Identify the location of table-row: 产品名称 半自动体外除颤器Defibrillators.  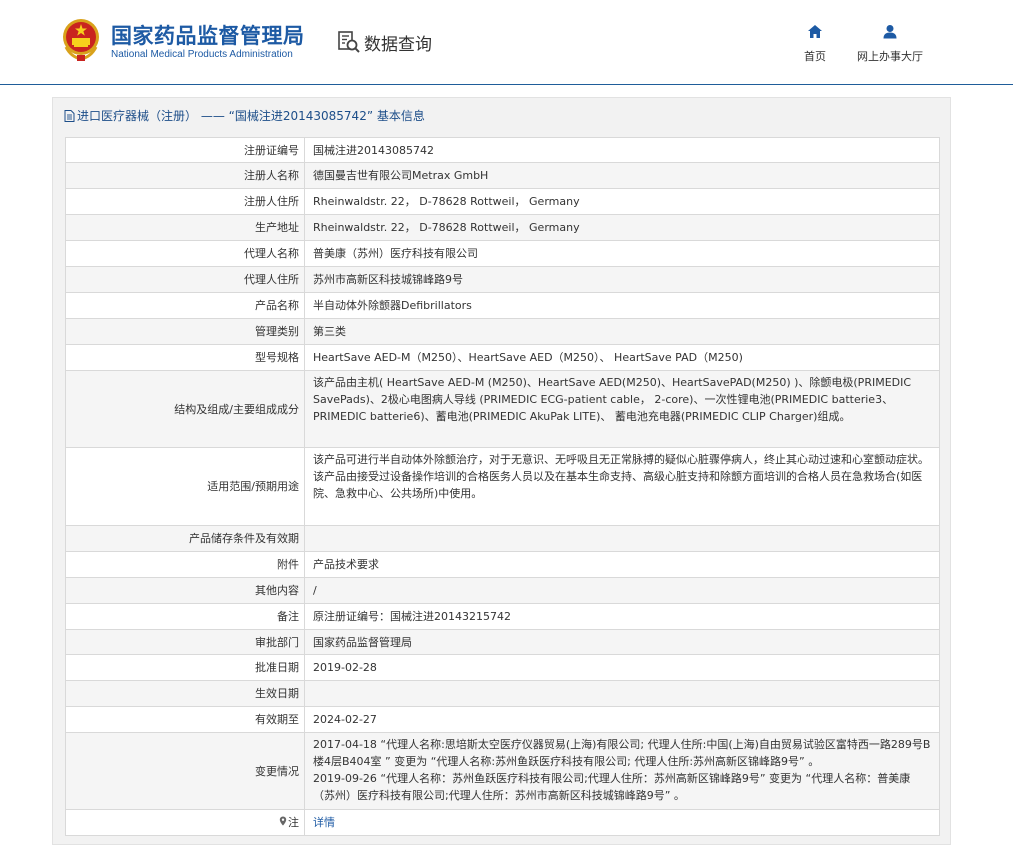
(502, 305).